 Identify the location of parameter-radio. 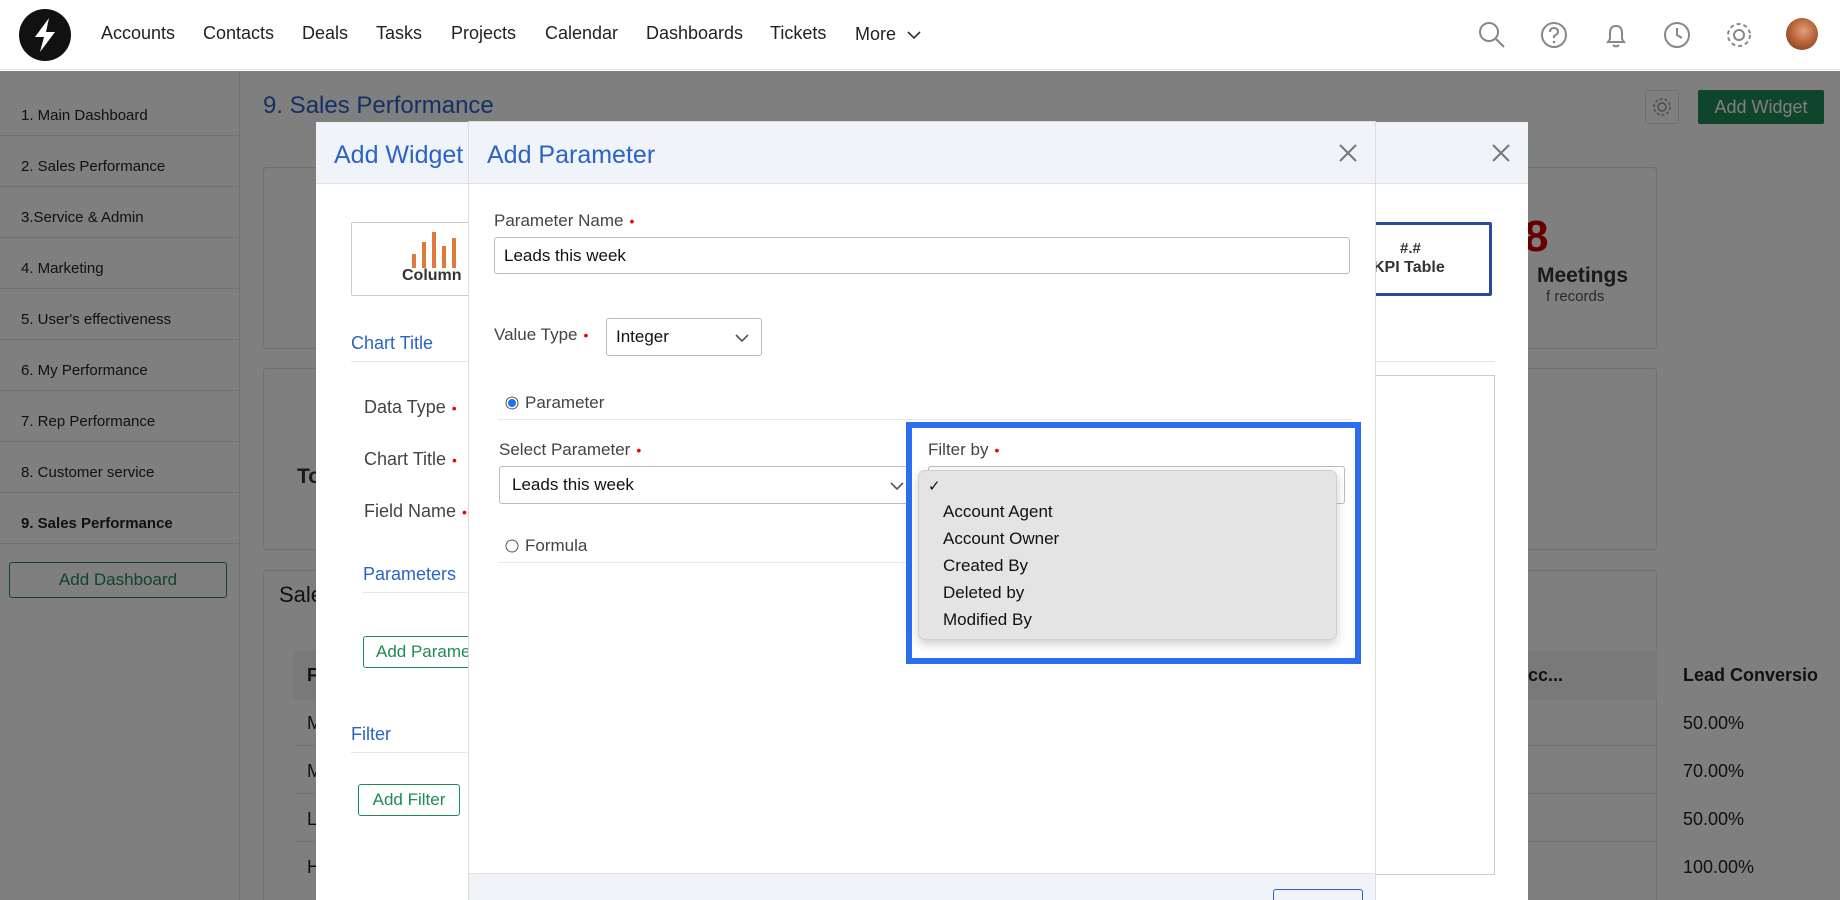
(512, 403).